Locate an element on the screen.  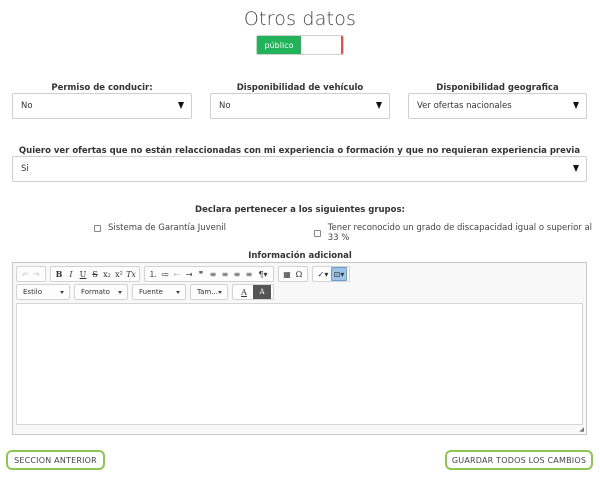
toggle-on-label: público is located at coordinates (279, 45).